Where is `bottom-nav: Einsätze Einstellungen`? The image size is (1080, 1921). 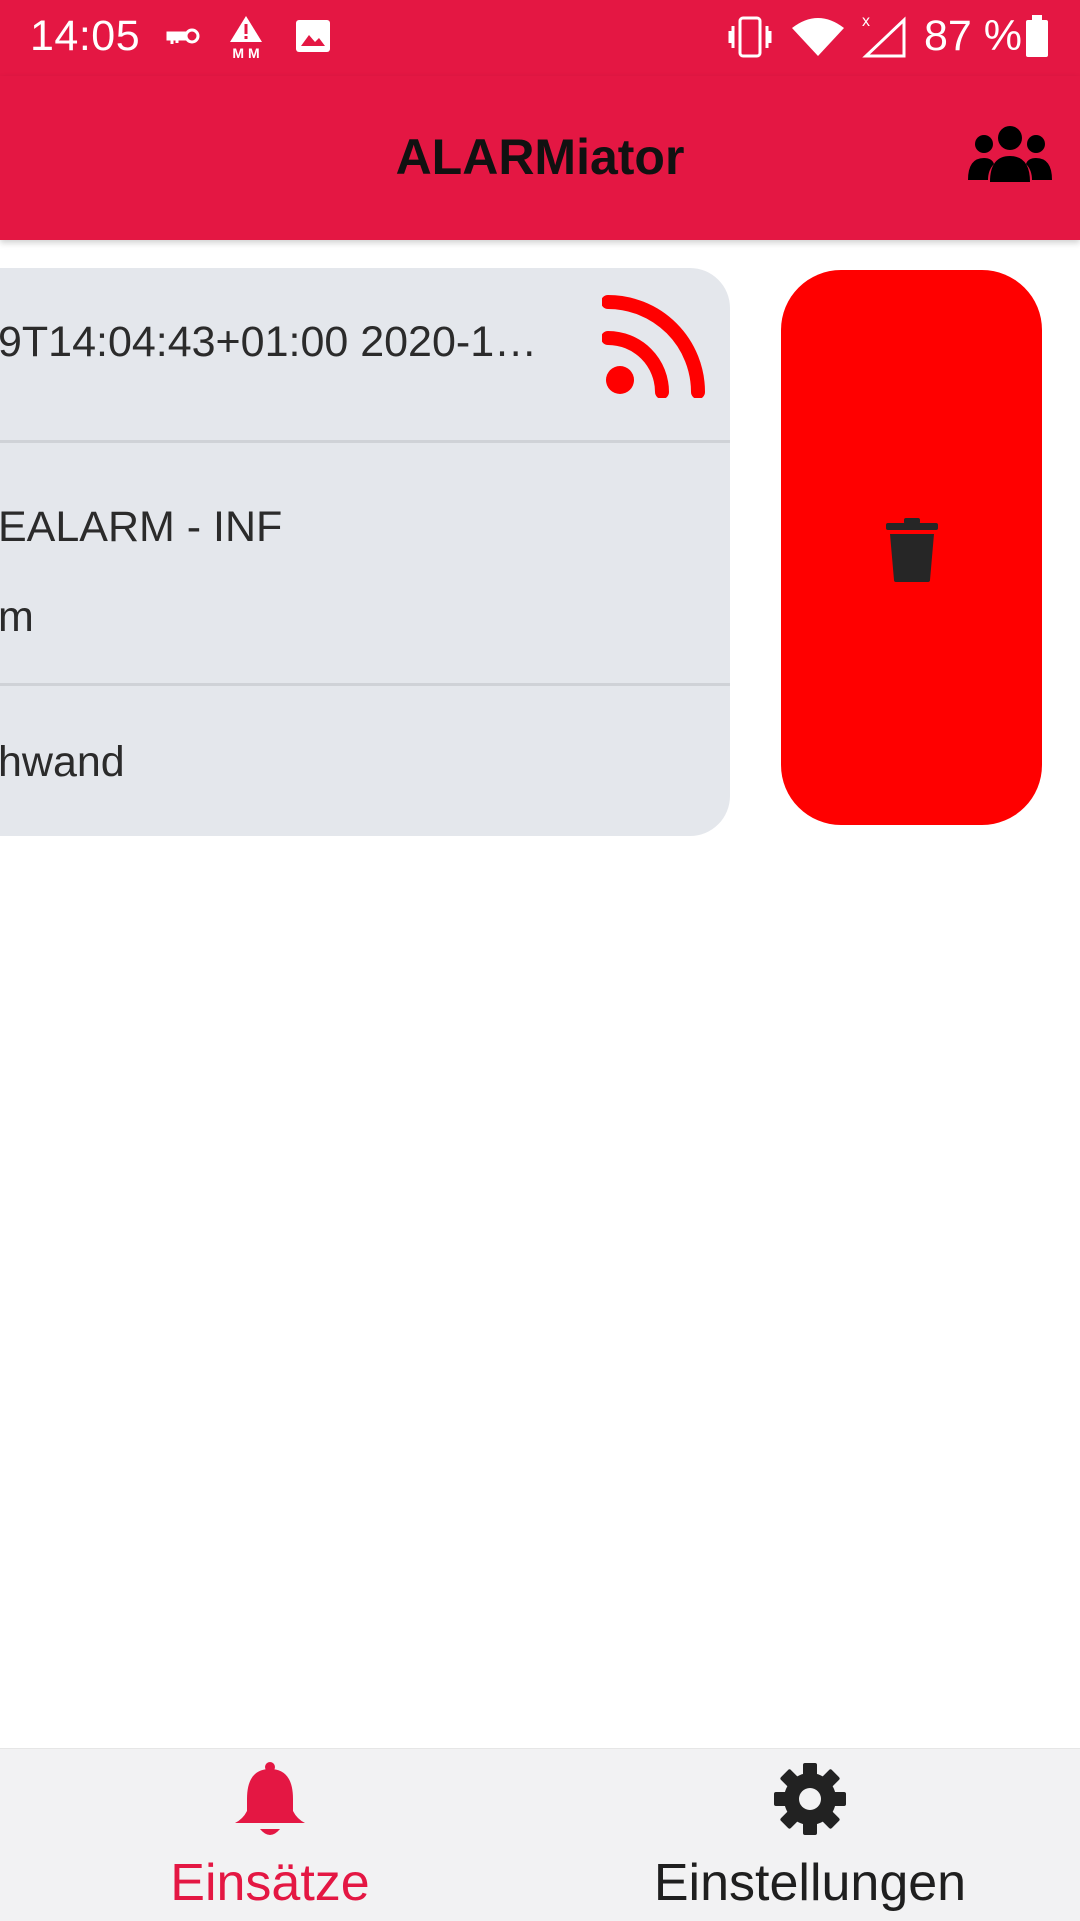
bottom-nav: Einsätze Einstellungen is located at coordinates (540, 1834).